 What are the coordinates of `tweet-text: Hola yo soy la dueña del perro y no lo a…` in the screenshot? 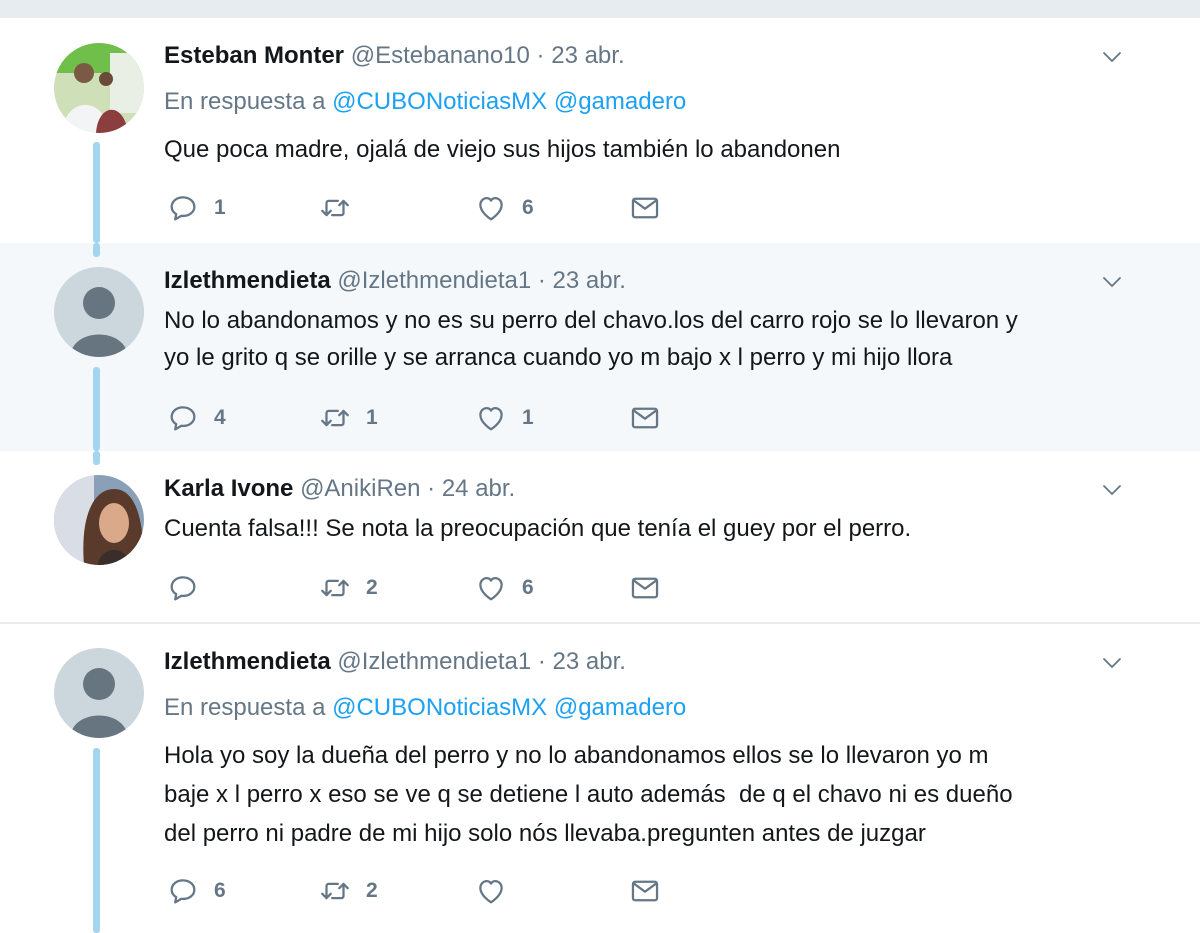 It's located at (588, 794).